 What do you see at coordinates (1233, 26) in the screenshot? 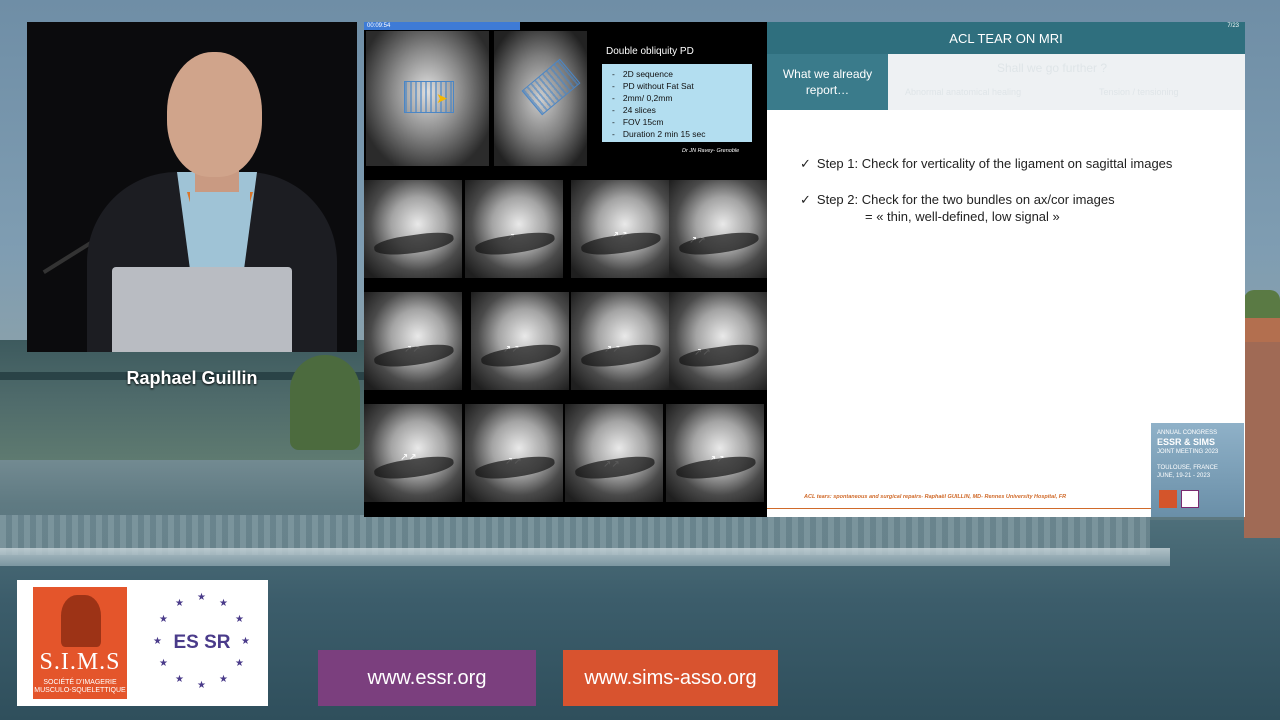
I see `slide-counter: 7/23` at bounding box center [1233, 26].